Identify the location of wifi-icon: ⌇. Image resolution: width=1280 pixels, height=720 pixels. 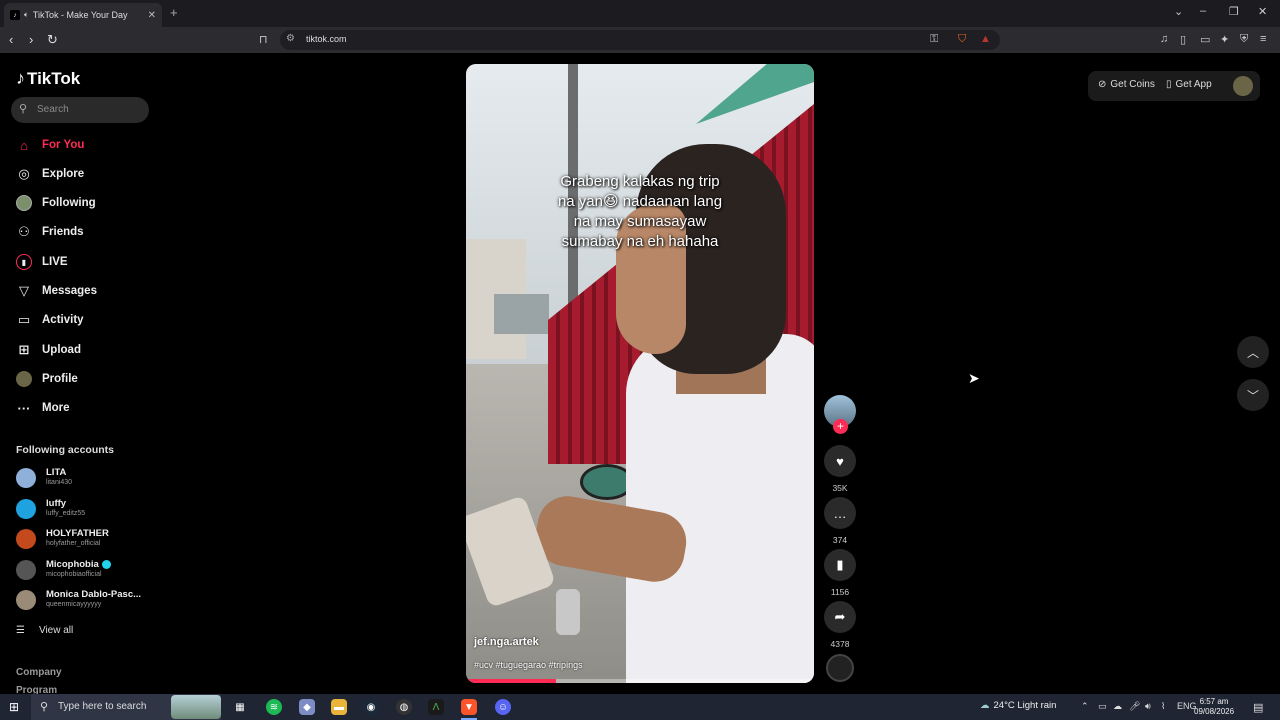
(1163, 706).